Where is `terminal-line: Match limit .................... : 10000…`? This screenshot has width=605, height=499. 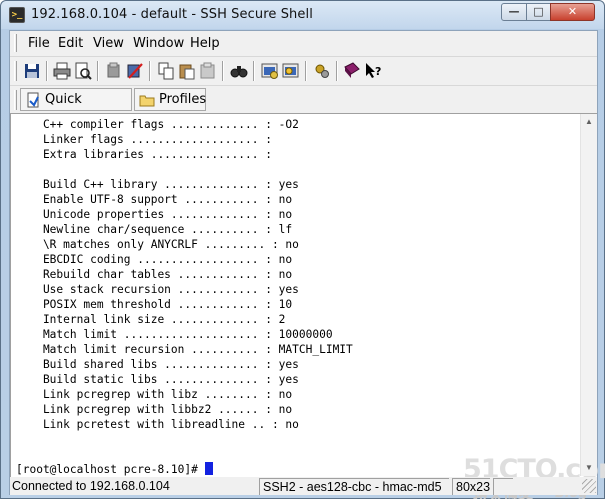 terminal-line: Match limit .................... : 10000… is located at coordinates (174, 334).